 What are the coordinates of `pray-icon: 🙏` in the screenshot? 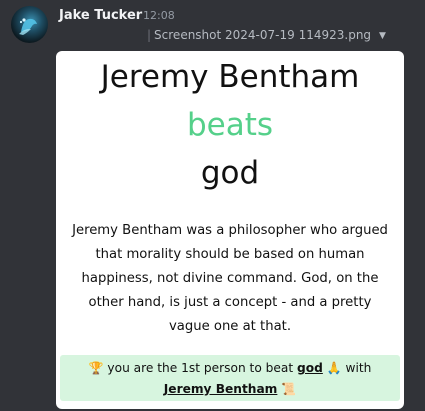 It's located at (334, 368).